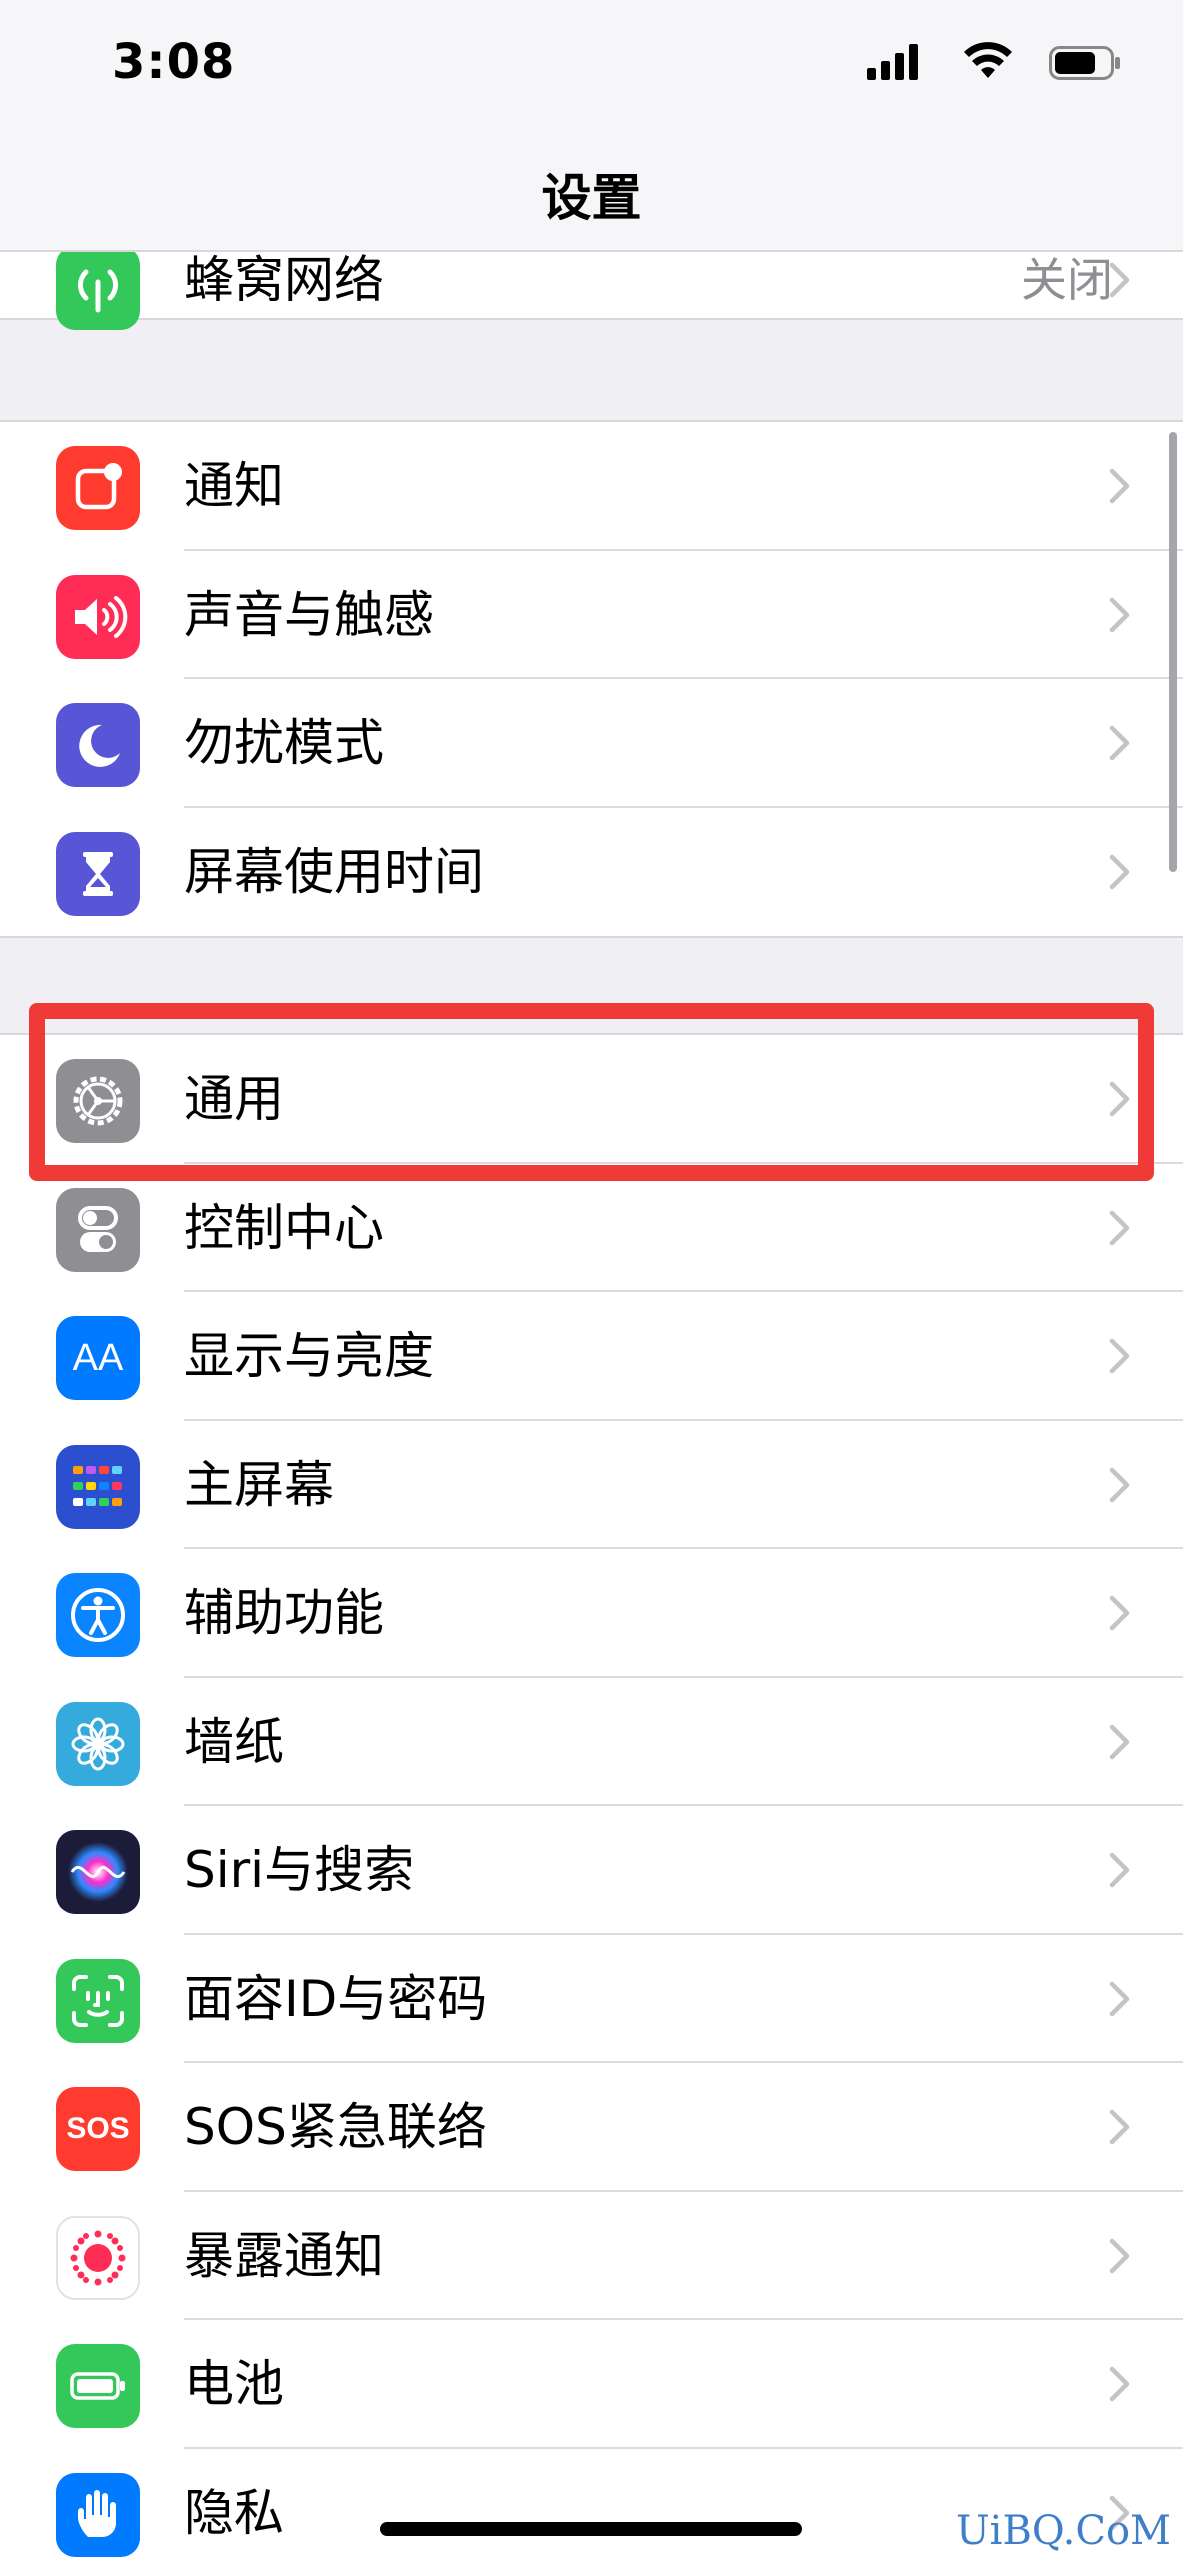 Image resolution: width=1183 pixels, height=2560 pixels. What do you see at coordinates (591, 2127) in the screenshot?
I see `row-emergency-sos: SOS SOS紧急联络` at bounding box center [591, 2127].